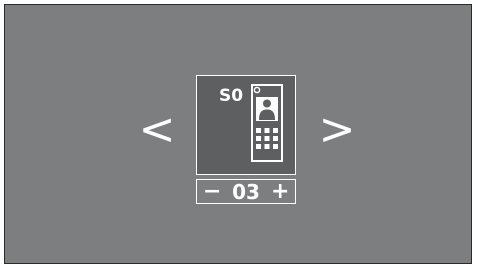 Image resolution: width=478 pixels, height=268 pixels. Describe the element at coordinates (280, 191) in the screenshot. I see `increment-button: +` at that location.